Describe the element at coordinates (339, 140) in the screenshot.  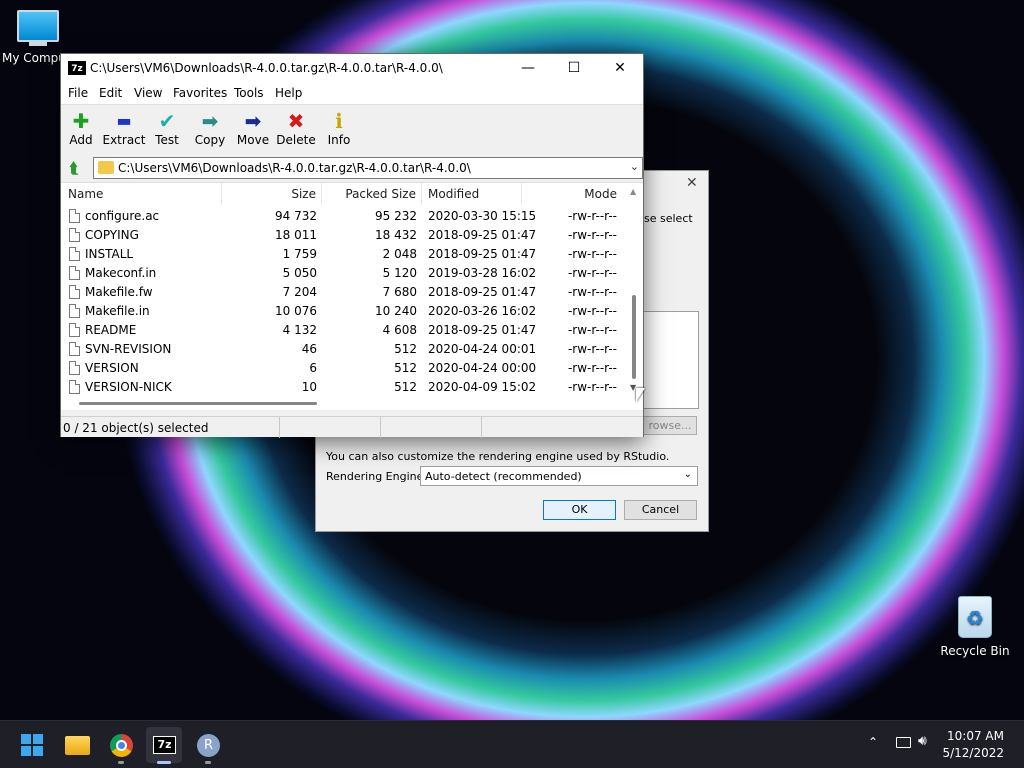
I see `info-label: Info` at that location.